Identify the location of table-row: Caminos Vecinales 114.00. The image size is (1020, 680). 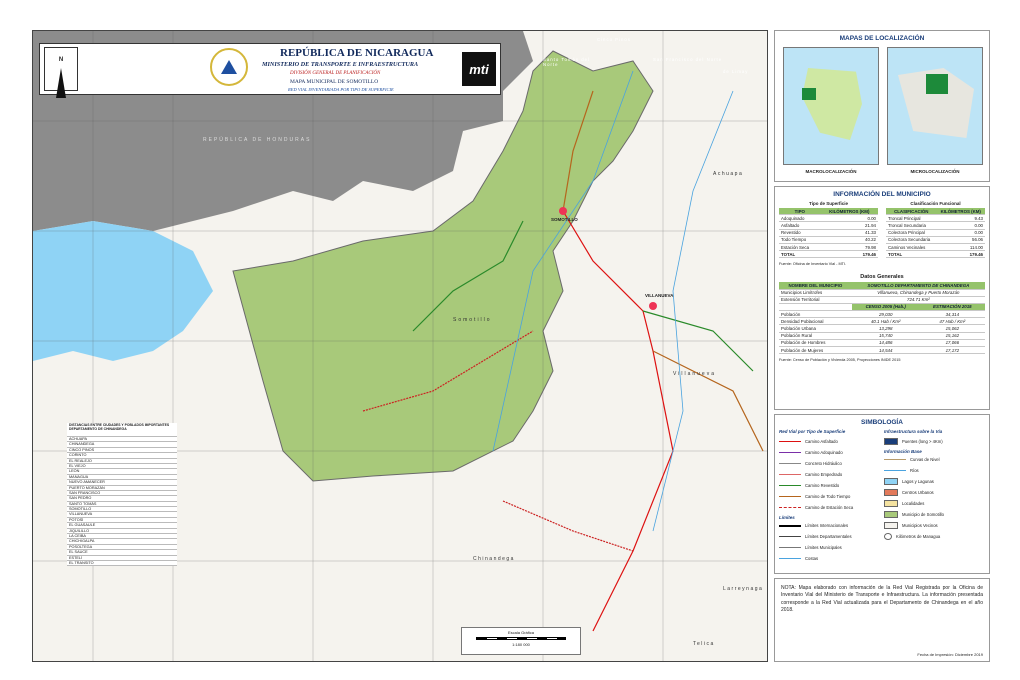
(935, 247).